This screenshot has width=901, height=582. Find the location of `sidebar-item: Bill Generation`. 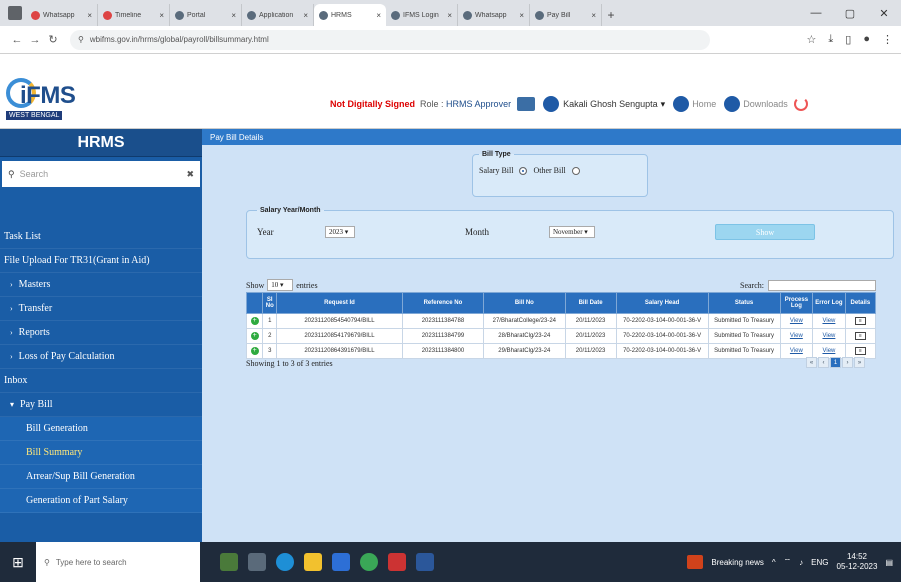

sidebar-item: Bill Generation is located at coordinates (101, 429).